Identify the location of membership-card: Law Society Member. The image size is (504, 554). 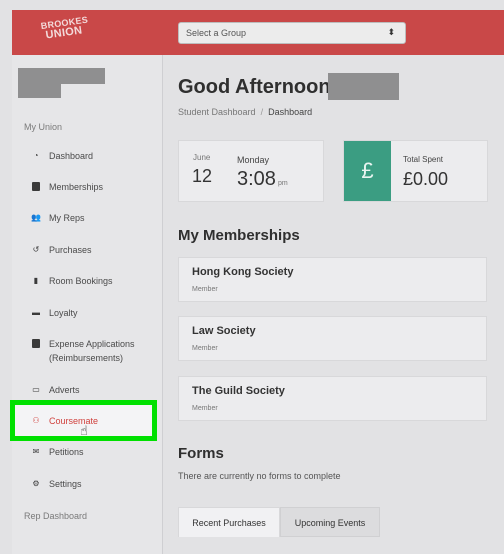
(332, 338).